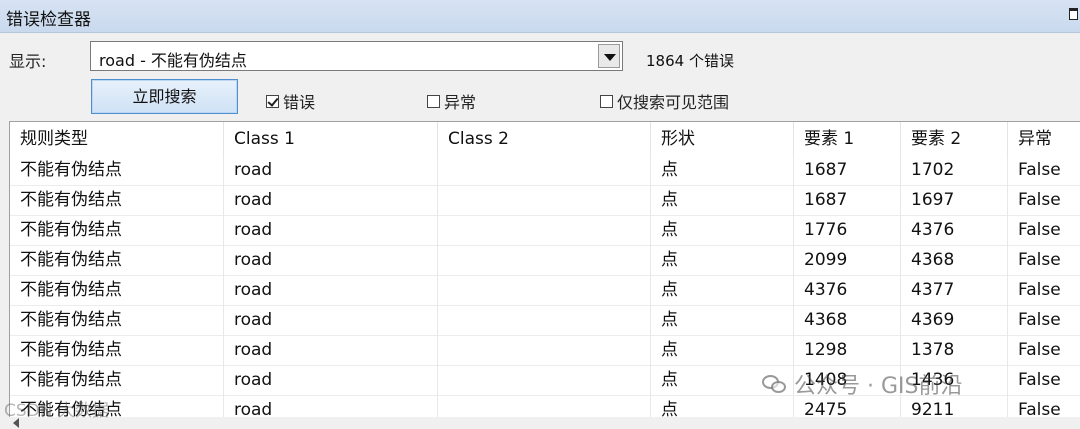 The image size is (1080, 429). I want to click on table-row: 不能有伪结点 road 点 1687 1702 False, so click(545, 171).